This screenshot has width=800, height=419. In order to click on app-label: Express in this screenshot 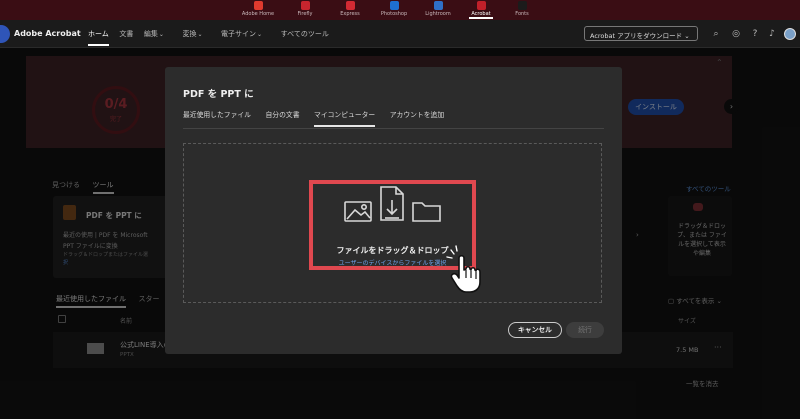, I will do `click(350, 14)`.